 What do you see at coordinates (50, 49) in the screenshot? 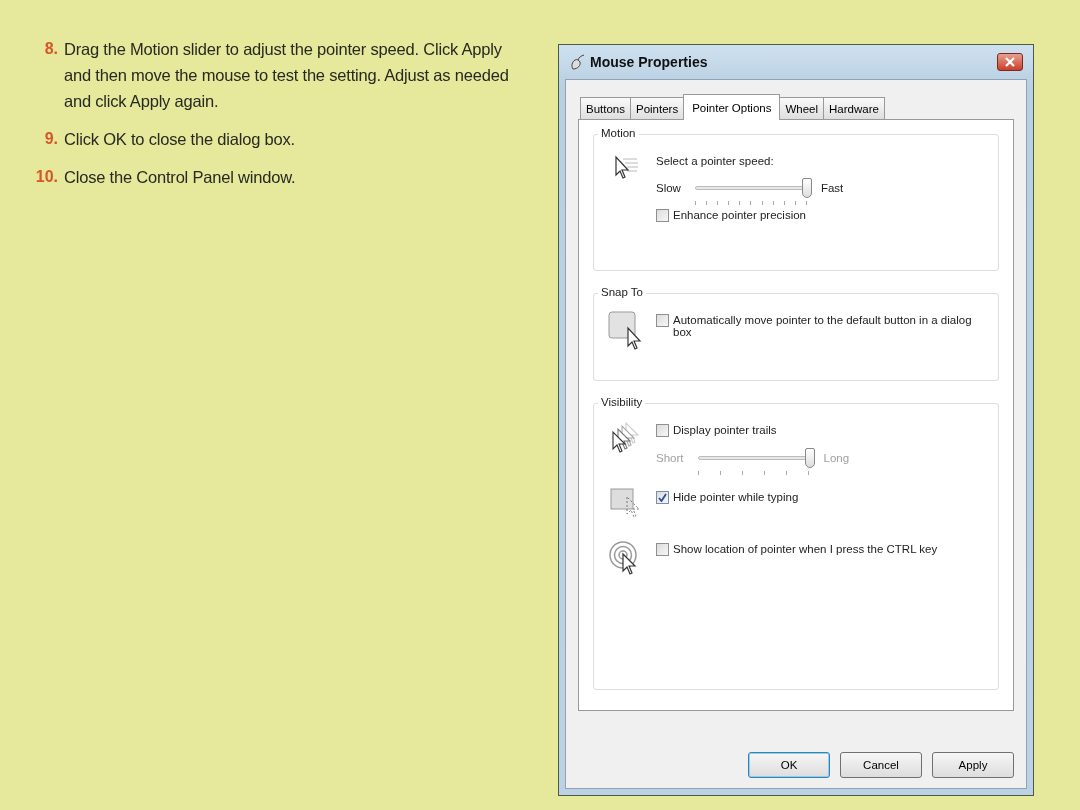
I see `step-number: 8.` at bounding box center [50, 49].